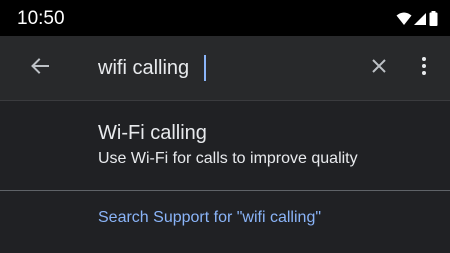 Image resolution: width=450 pixels, height=253 pixels. Describe the element at coordinates (228, 158) in the screenshot. I see `result-subtitle: Use Wi-Fi for calls to improve quality` at that location.